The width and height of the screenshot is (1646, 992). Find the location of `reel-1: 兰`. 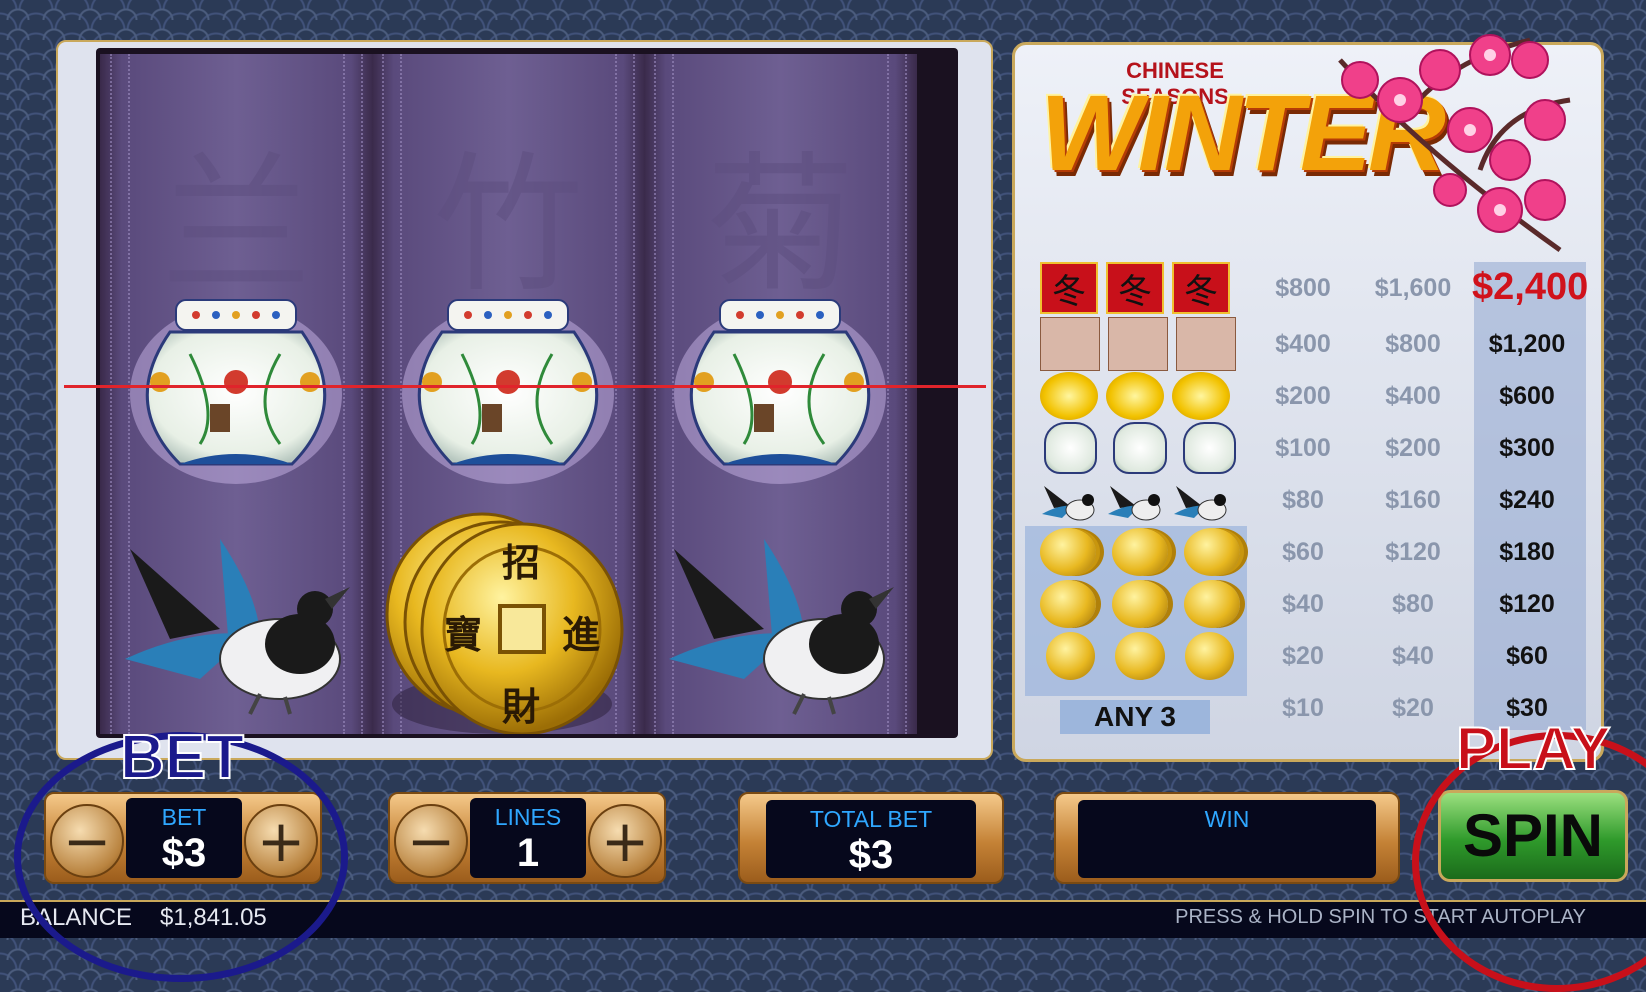

reel-1: 兰 is located at coordinates (236, 394).